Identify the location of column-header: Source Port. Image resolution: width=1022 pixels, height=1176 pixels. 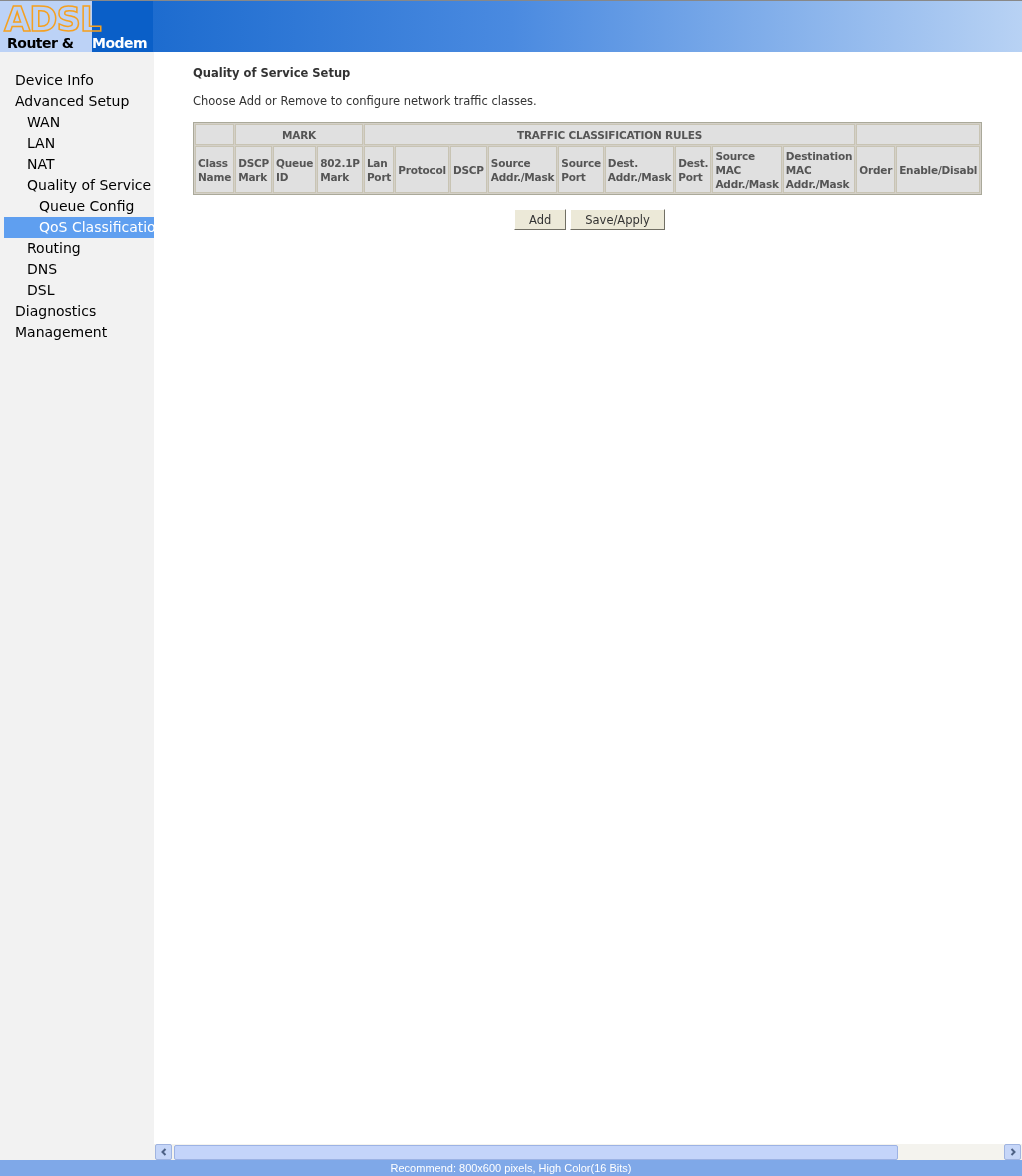
(581, 169).